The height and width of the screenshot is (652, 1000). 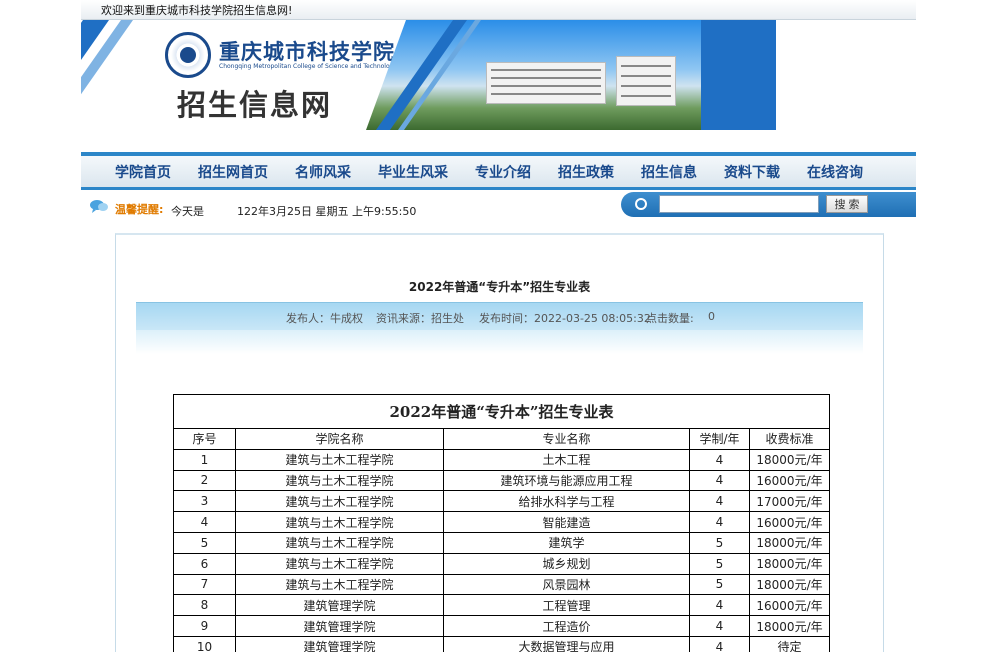 What do you see at coordinates (789, 501) in the screenshot?
I see `cell-fee: 17000元/年` at bounding box center [789, 501].